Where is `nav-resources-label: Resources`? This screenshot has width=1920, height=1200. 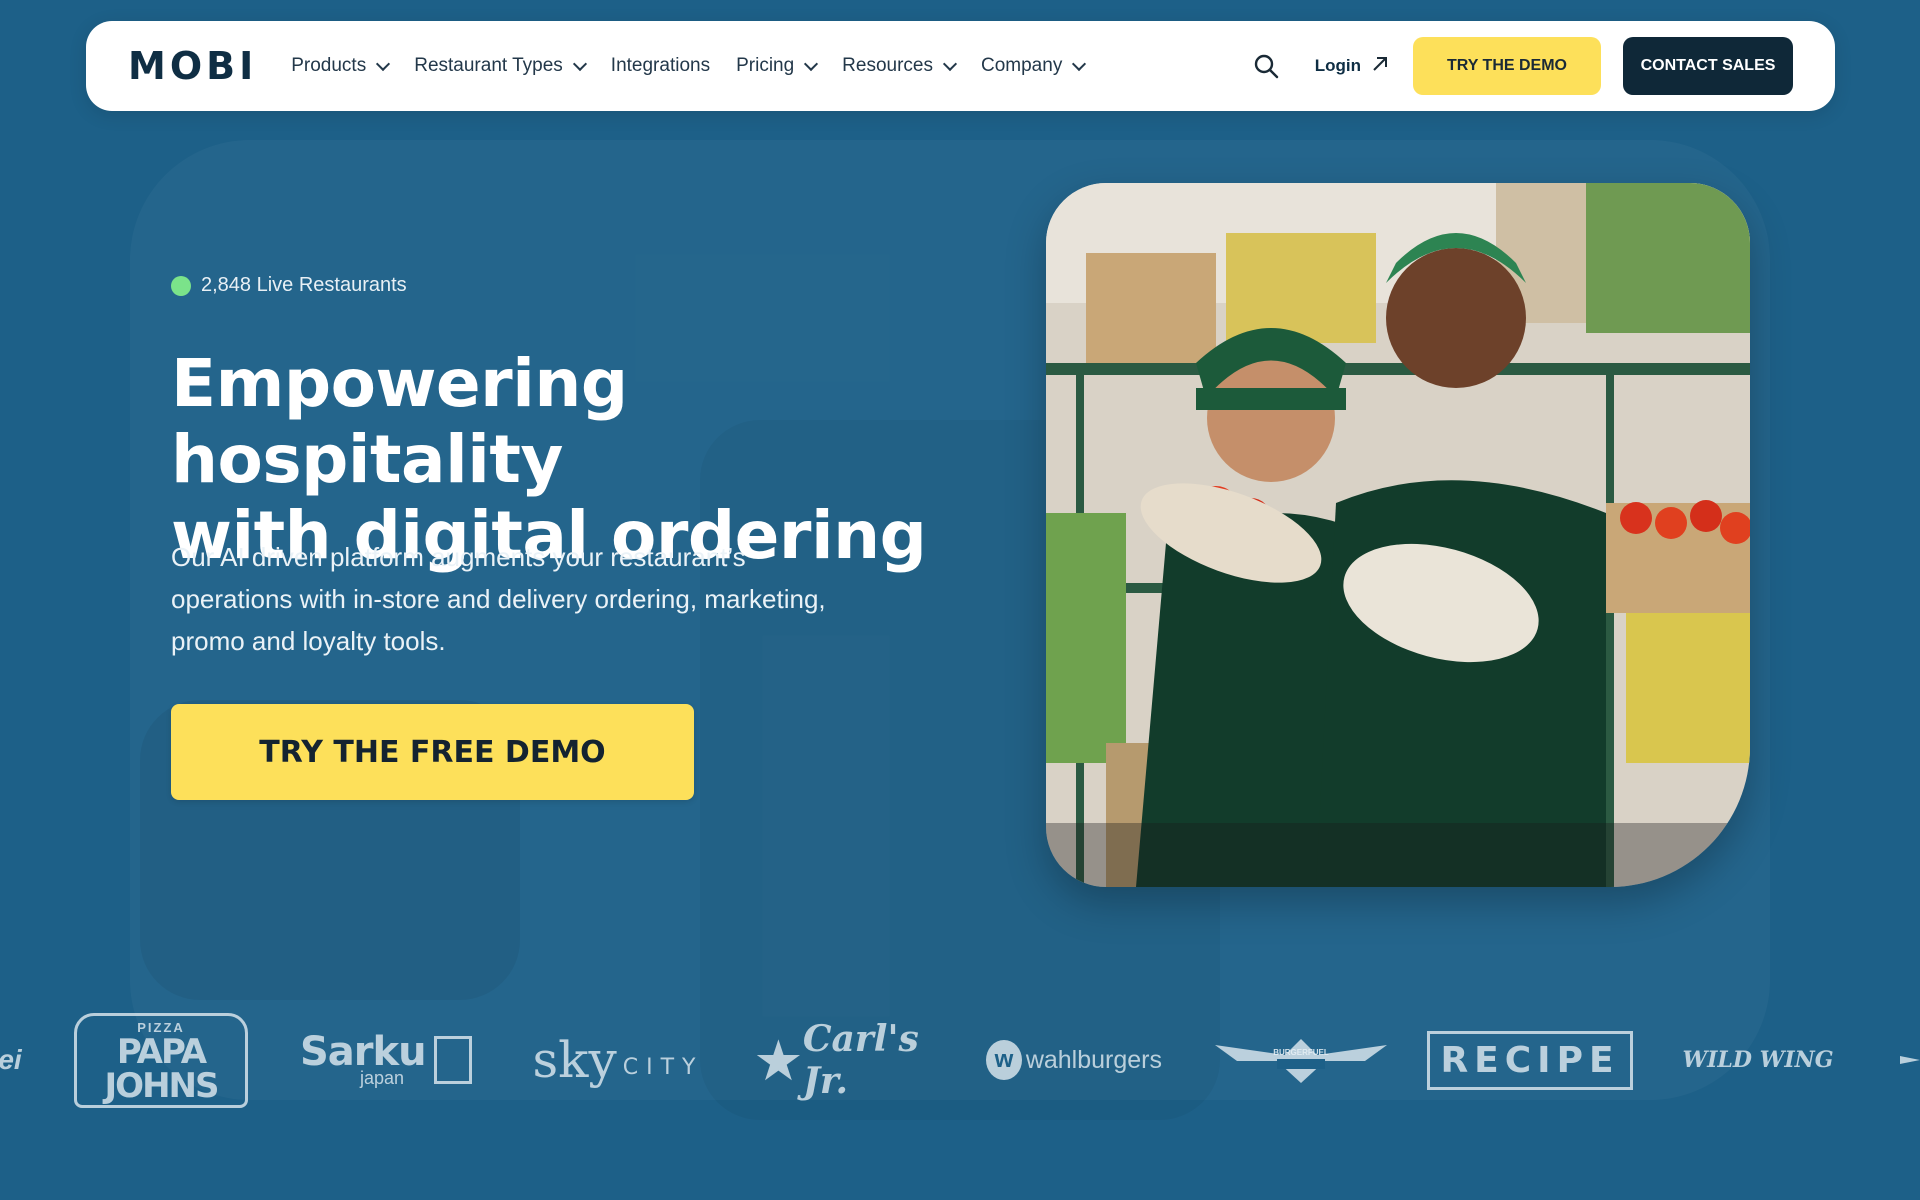 nav-resources-label: Resources is located at coordinates (887, 65).